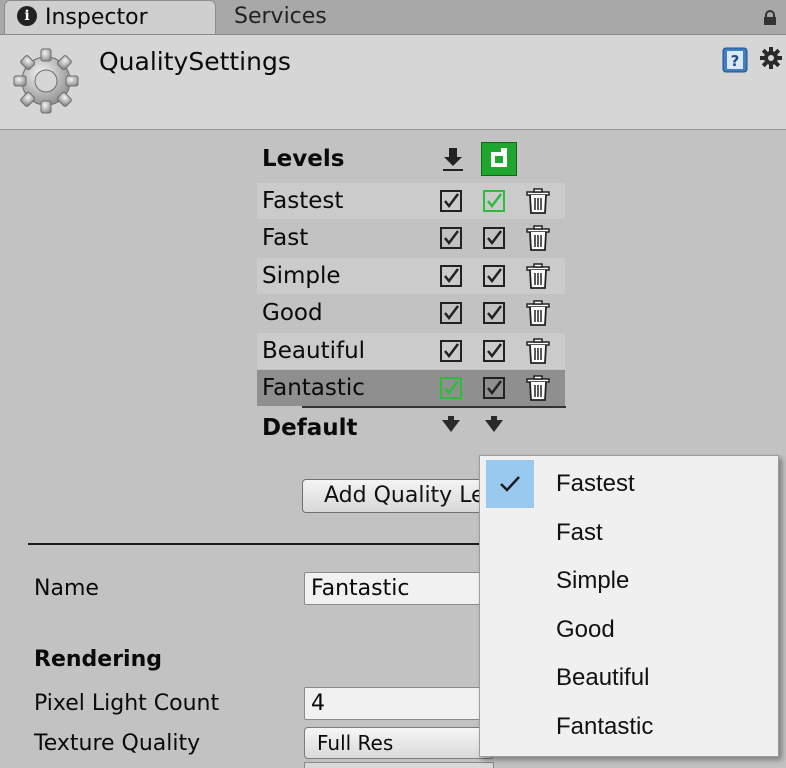  I want to click on dropdown-option-label: Simple, so click(593, 580).